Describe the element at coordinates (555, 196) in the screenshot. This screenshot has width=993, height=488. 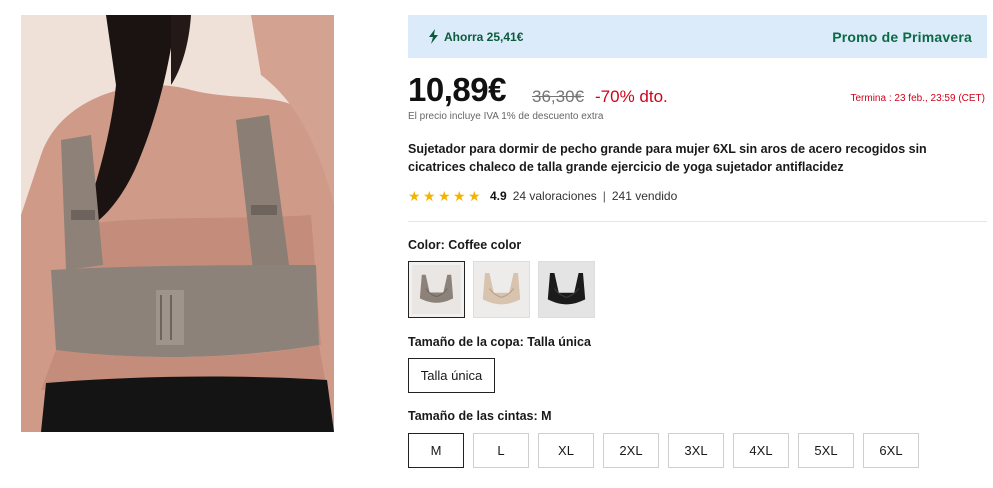
I see `review-count: 24 valoraciones` at that location.